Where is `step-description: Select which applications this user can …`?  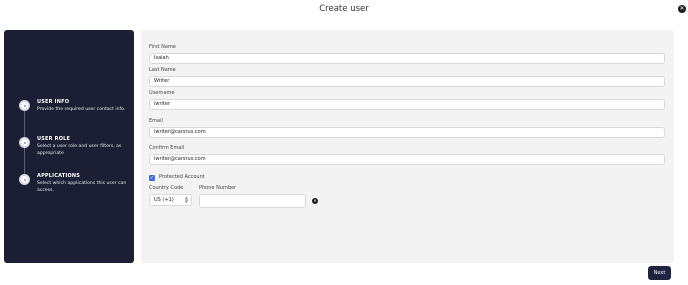 step-description: Select which applications this user can … is located at coordinates (82, 187).